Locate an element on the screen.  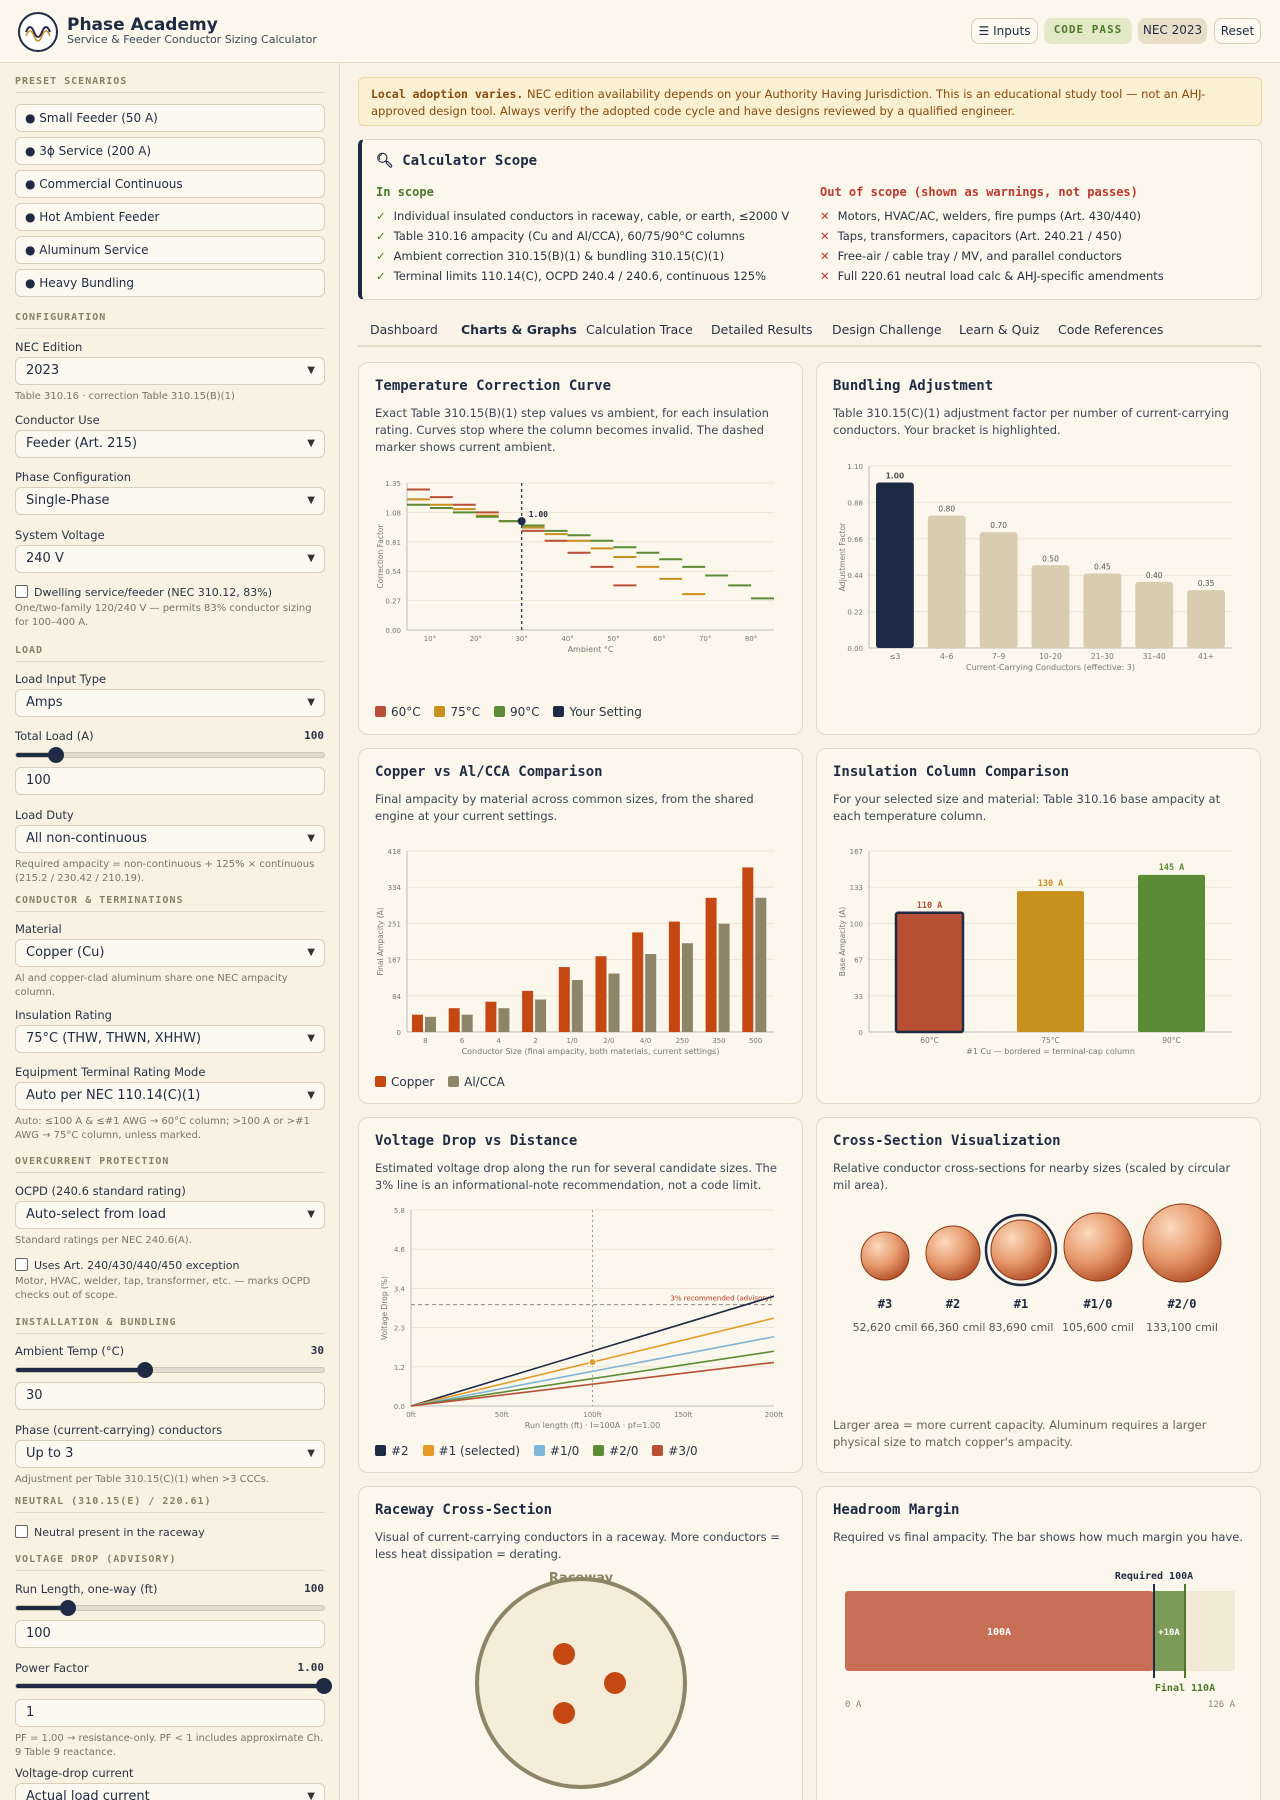
exception-checkbox: Uses Art. 240/430/440/450 exception is located at coordinates (127, 1265).